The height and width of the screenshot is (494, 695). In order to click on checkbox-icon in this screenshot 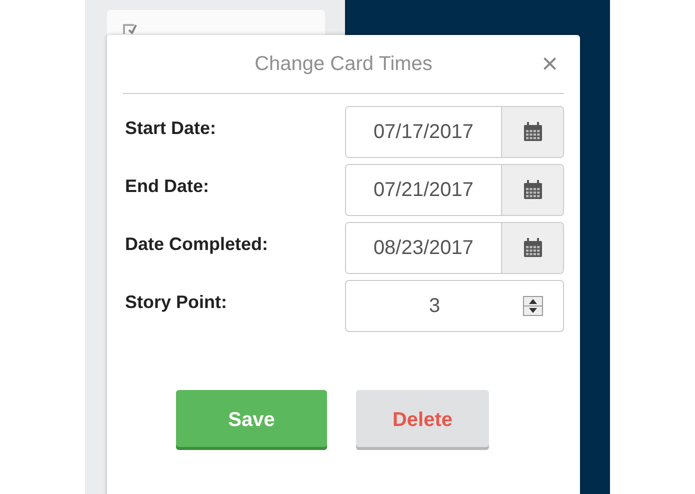, I will do `click(130, 29)`.